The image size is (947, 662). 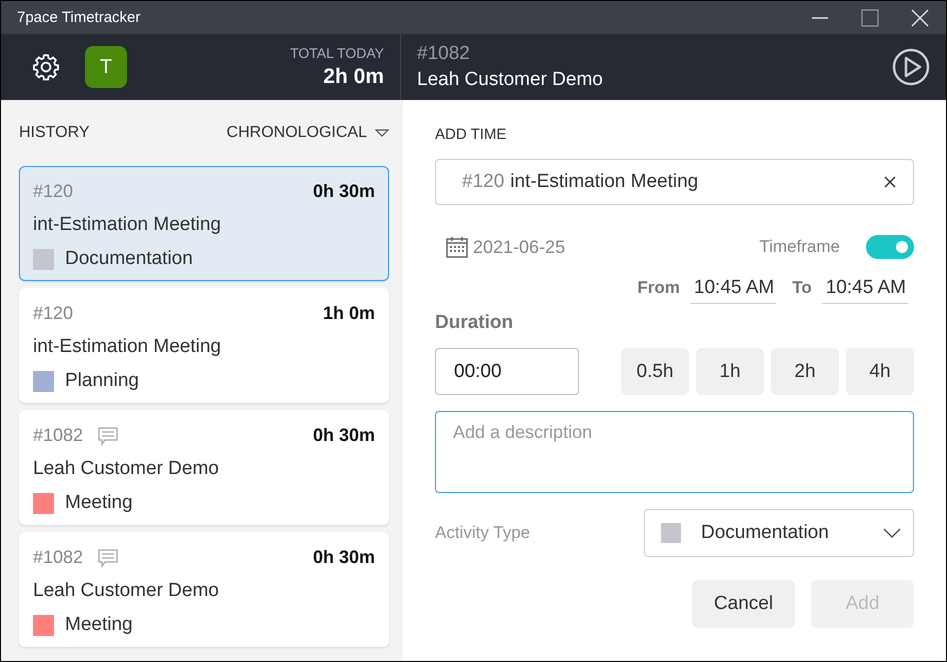 I want to click on date-value: 2021-06-25, so click(x=519, y=247).